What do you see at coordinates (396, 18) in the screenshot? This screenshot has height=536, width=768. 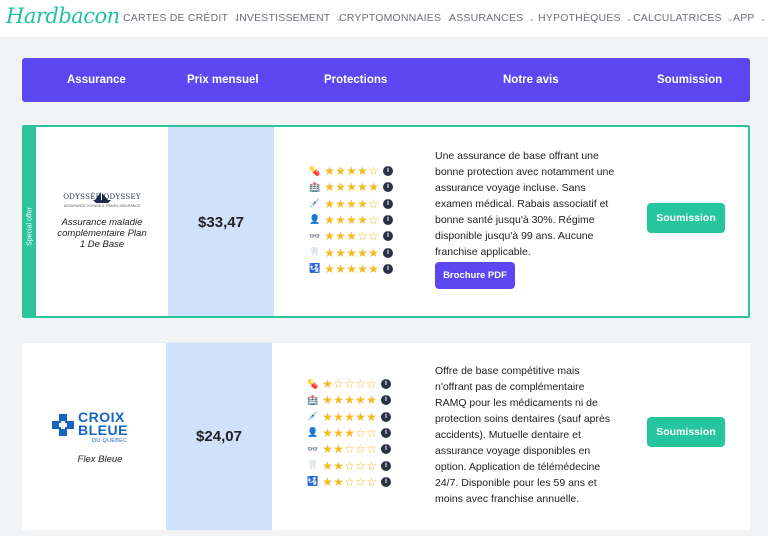 I see `nav-crypto: CRYPTOMONNAIES ⌄` at bounding box center [396, 18].